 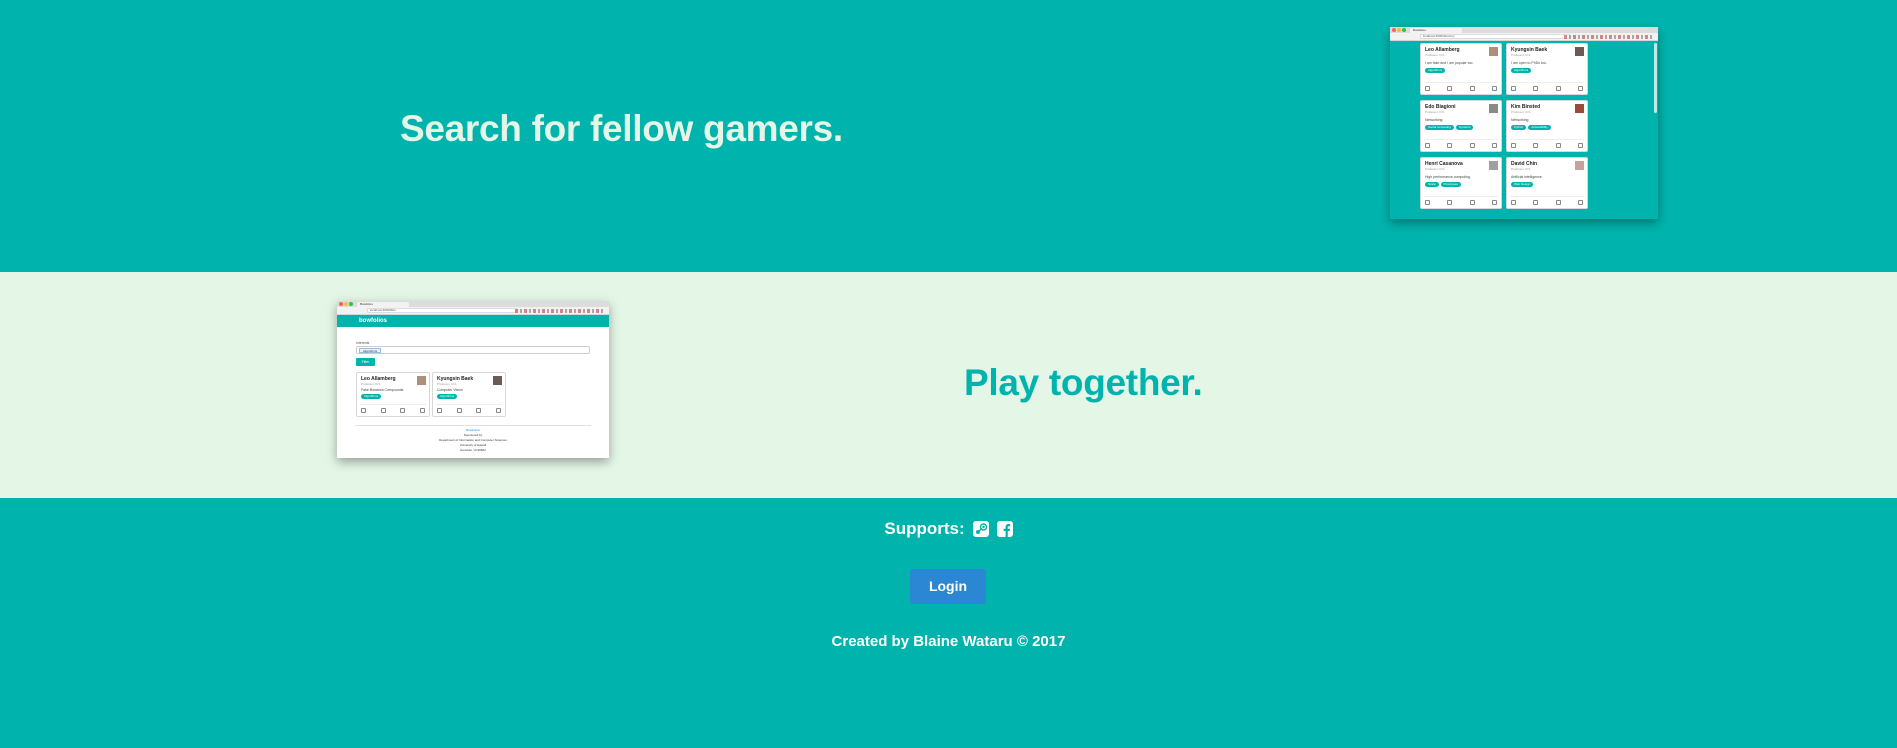 I want to click on card-description: I am open to PhDs too., so click(x=1529, y=63).